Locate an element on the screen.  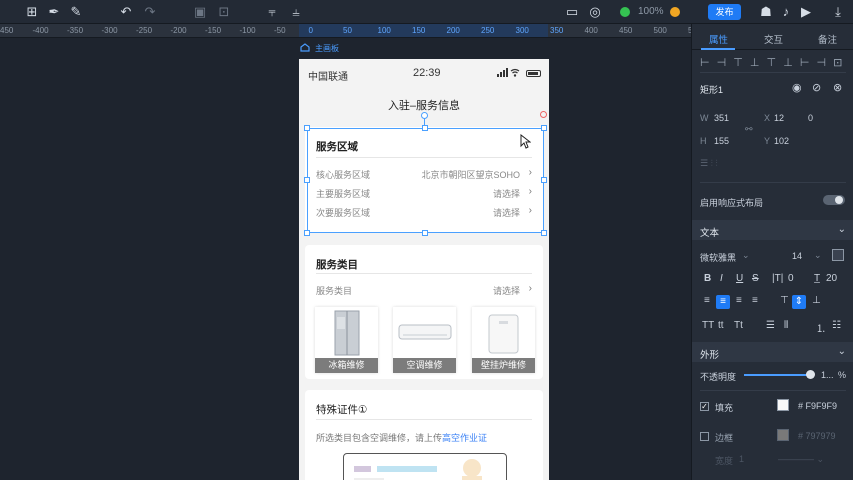
font-select: 微软雅黑 is located at coordinates (718, 257).